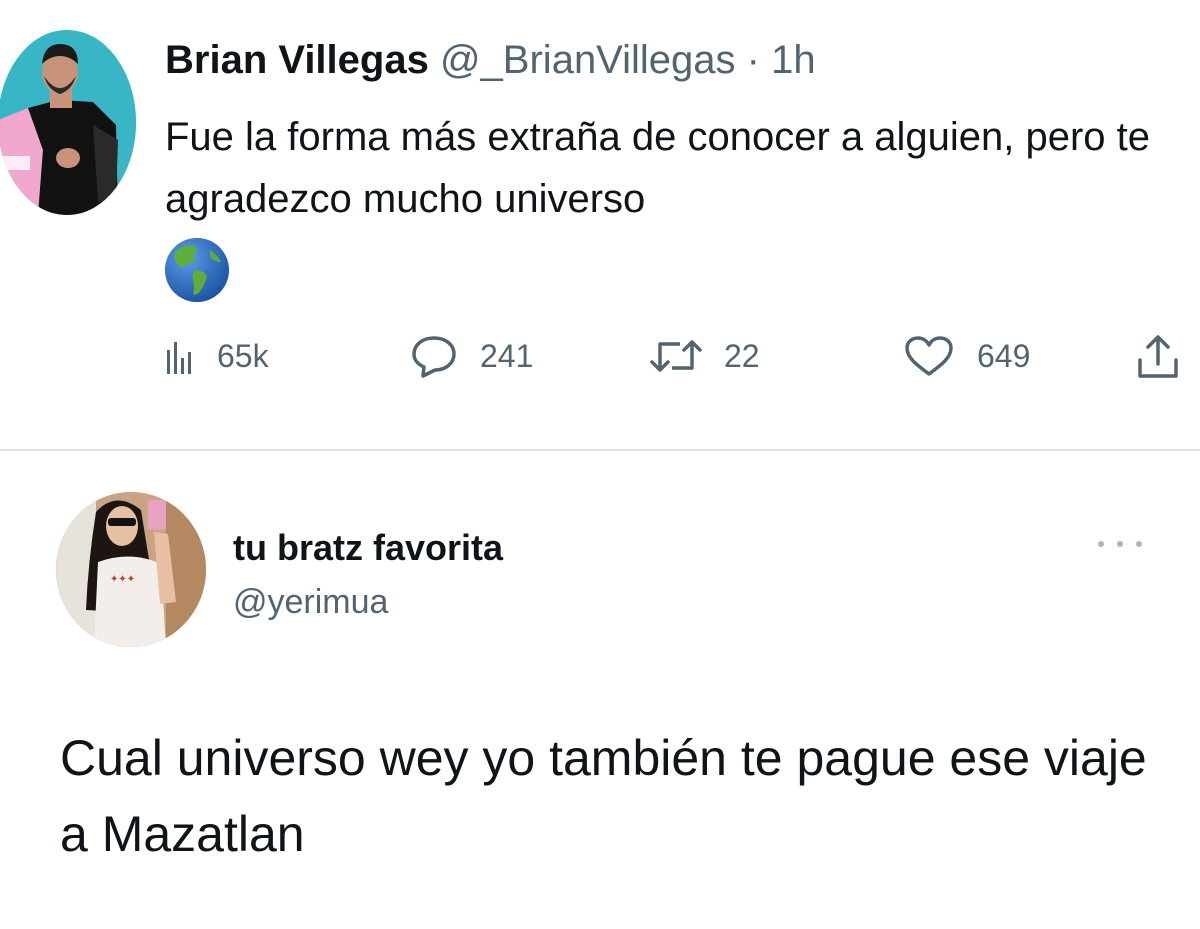 Image resolution: width=1200 pixels, height=929 pixels. What do you see at coordinates (243, 355) in the screenshot?
I see `views-count: 65k` at bounding box center [243, 355].